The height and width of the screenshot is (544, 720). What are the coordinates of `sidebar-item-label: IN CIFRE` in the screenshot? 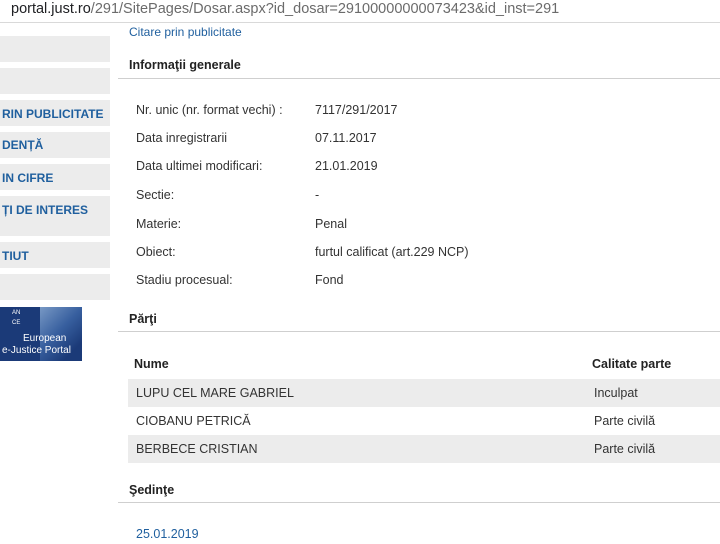 It's located at (28, 178).